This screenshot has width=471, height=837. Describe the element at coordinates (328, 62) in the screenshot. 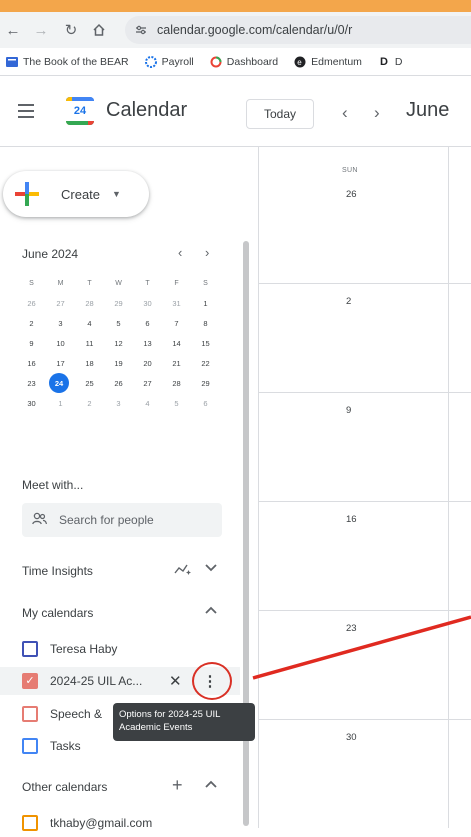

I see `bookmark-edmentum: e Edmentum` at that location.